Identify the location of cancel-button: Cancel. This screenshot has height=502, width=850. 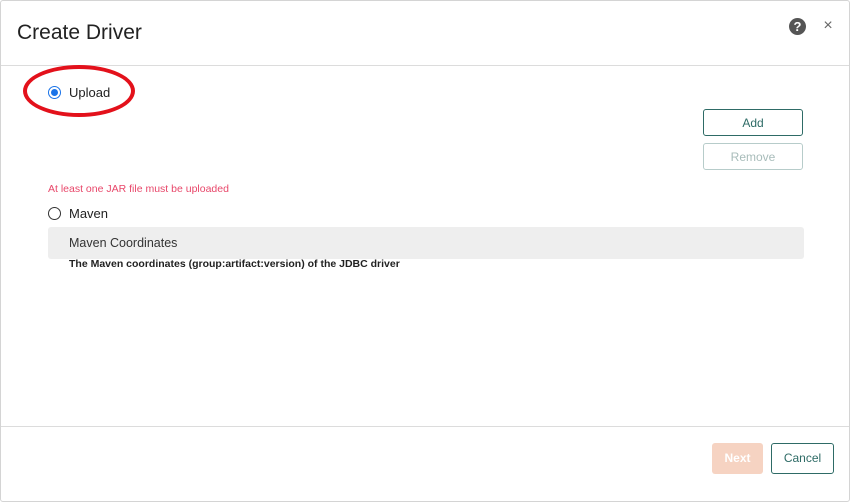
(802, 458).